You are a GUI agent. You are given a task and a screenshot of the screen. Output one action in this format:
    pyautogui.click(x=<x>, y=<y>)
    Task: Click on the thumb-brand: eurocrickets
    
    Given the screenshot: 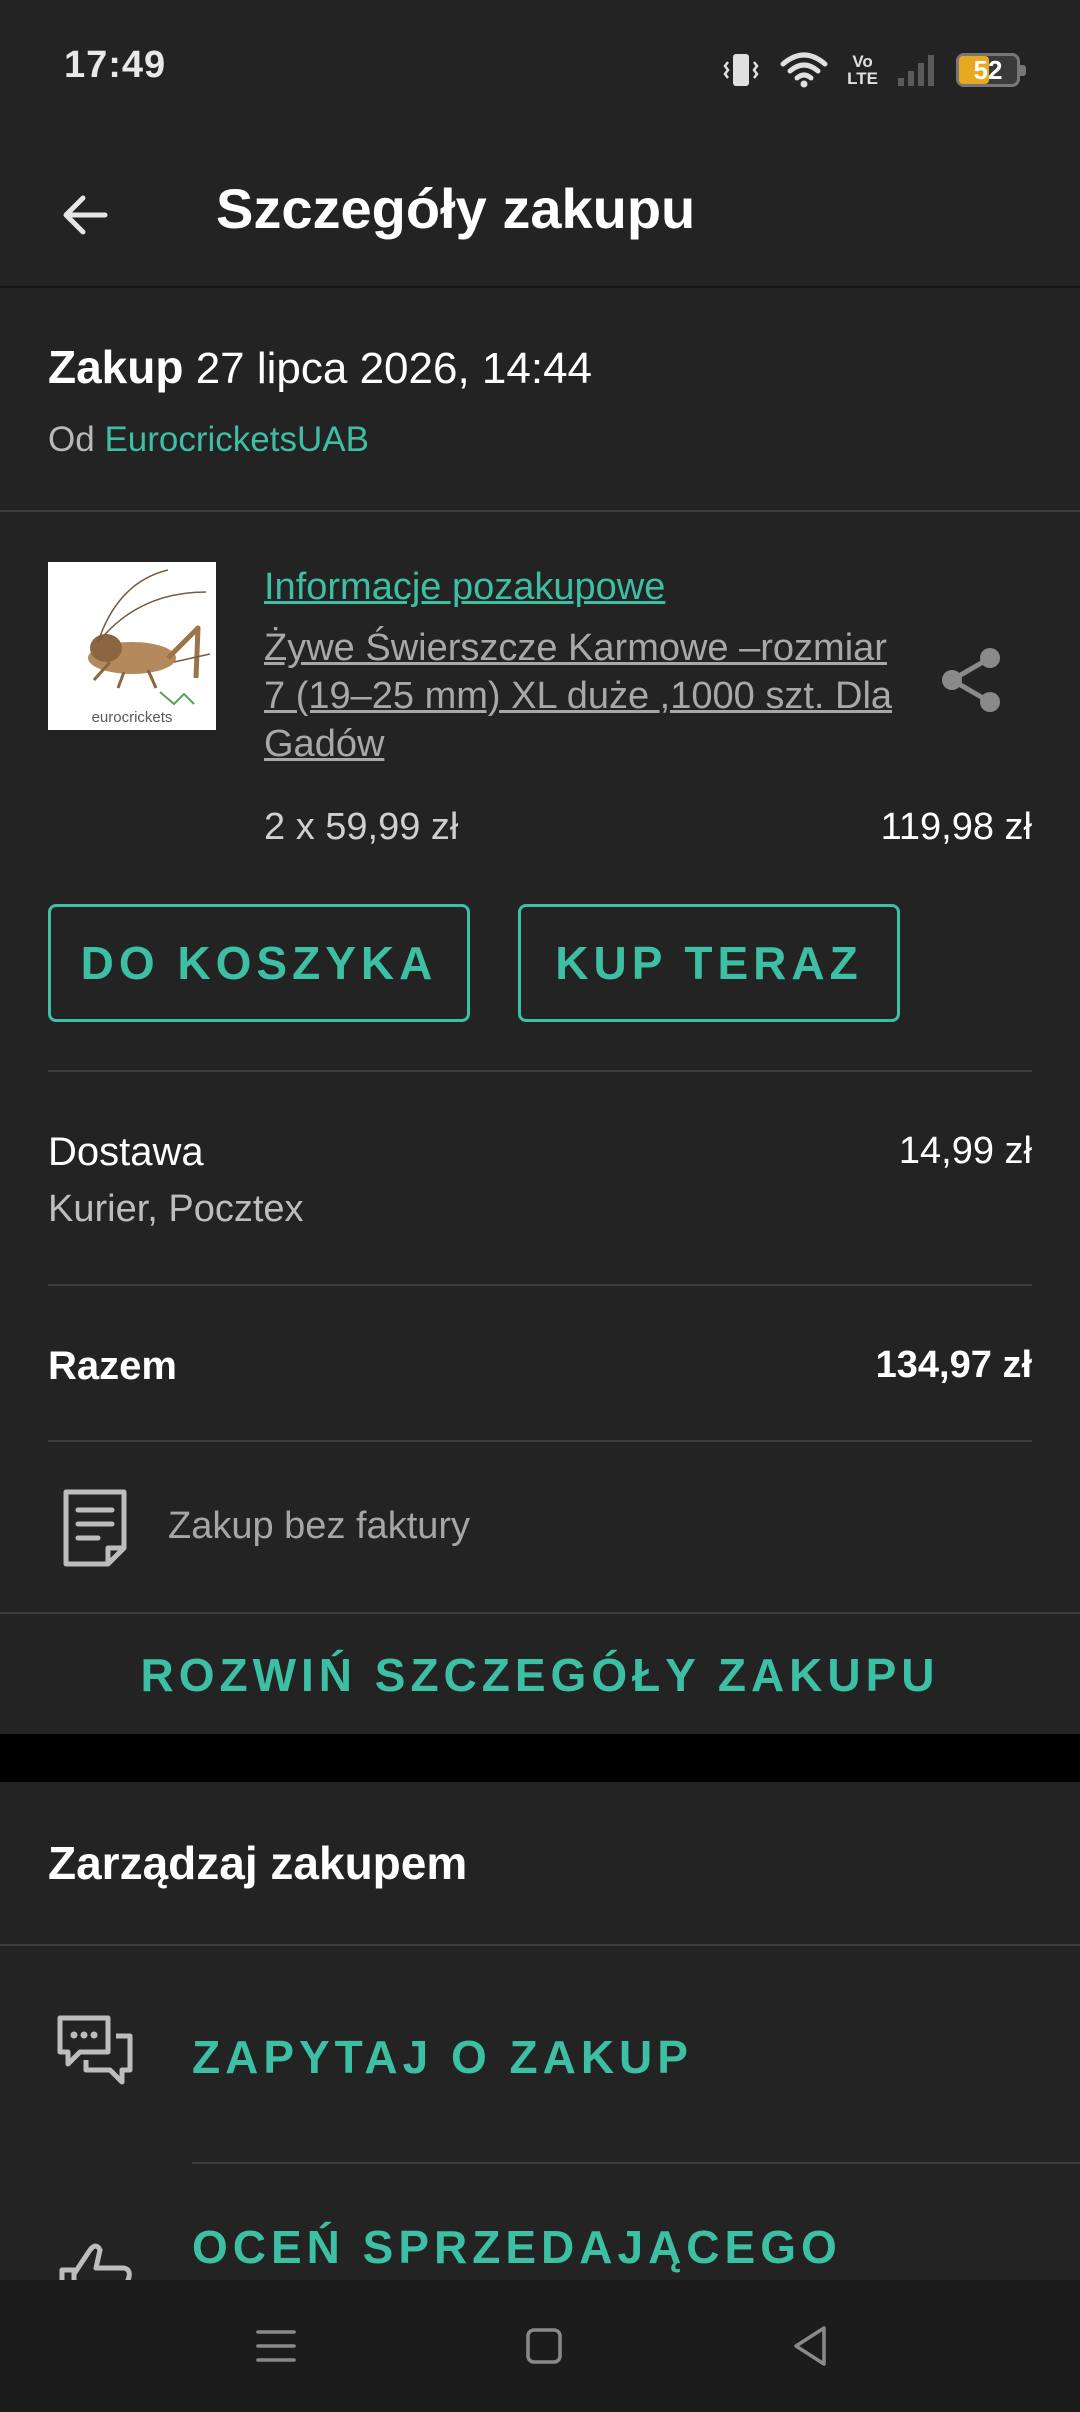 What is the action you would take?
    pyautogui.click(x=132, y=717)
    